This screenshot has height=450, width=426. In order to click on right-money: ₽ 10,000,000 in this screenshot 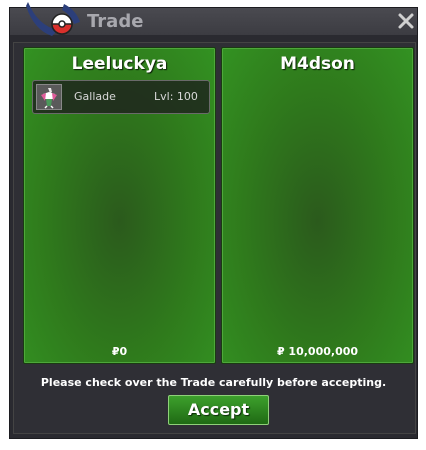, I will do `click(317, 351)`.